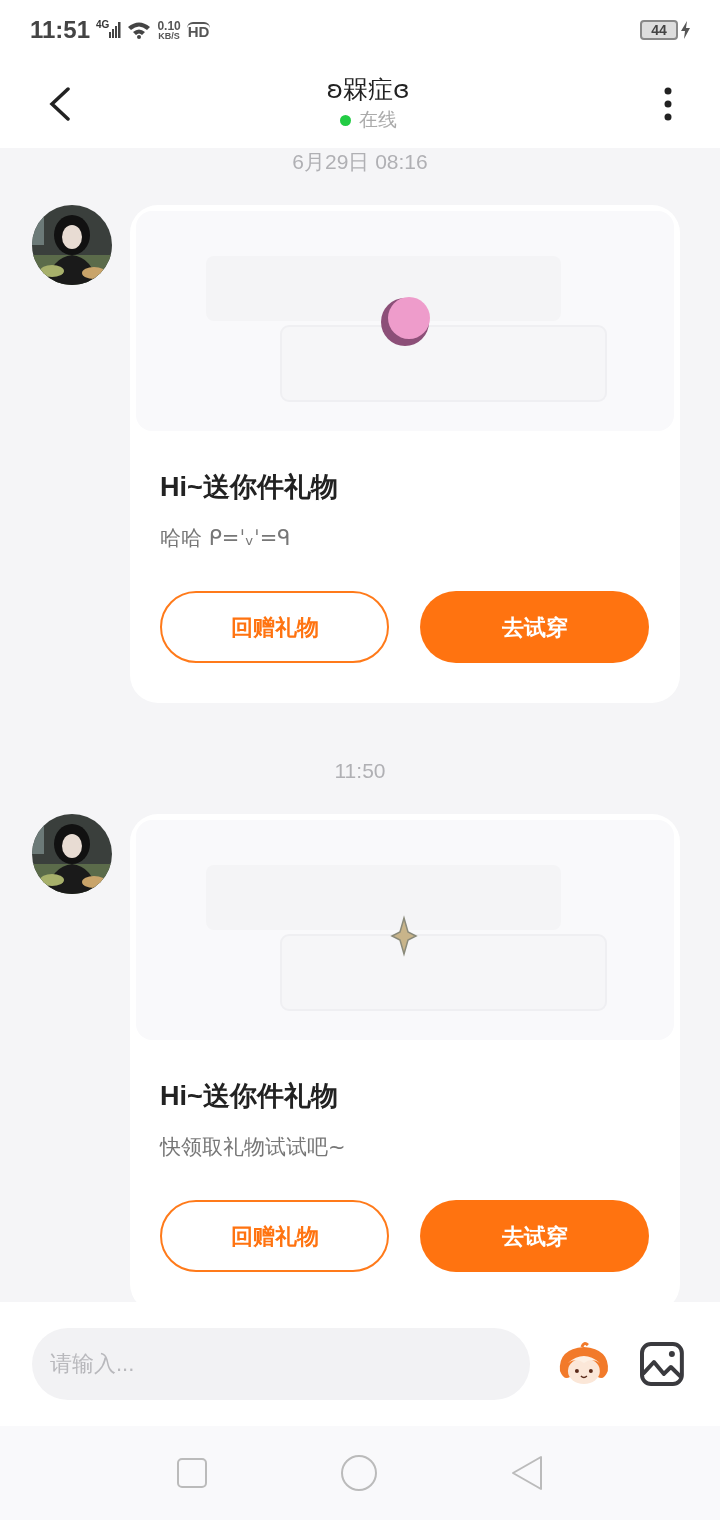  I want to click on wifi-icon, so click(139, 30).